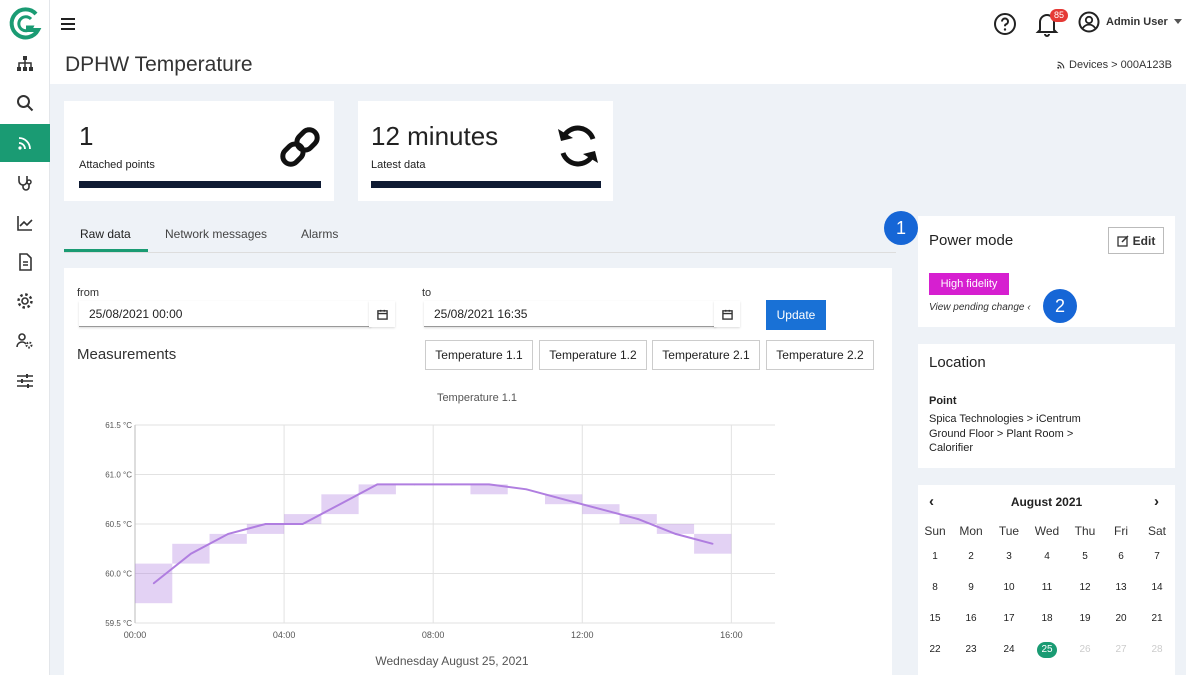  I want to click on nav-hierarchy, so click(25, 64).